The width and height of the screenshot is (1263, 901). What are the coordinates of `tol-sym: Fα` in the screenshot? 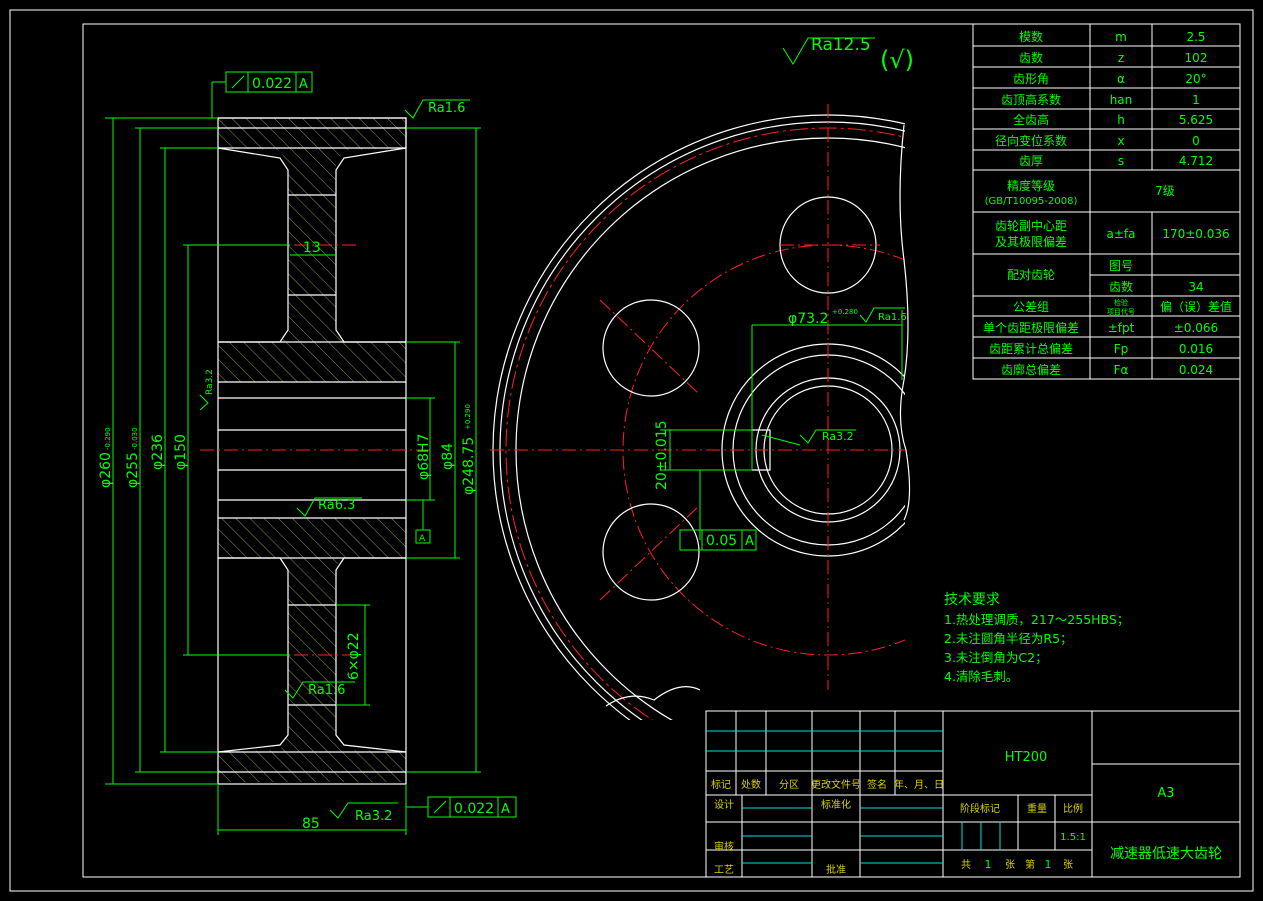 It's located at (1121, 370).